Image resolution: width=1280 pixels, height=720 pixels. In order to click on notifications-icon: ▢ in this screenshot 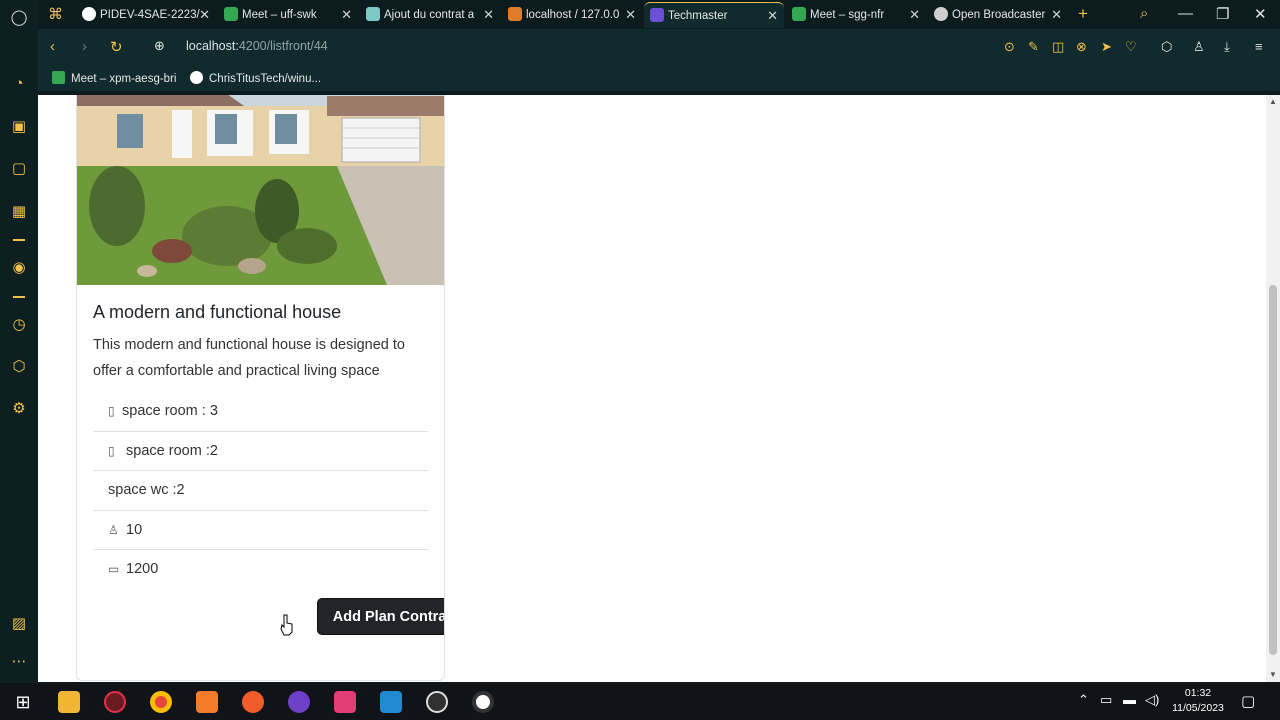, I will do `click(1248, 701)`.